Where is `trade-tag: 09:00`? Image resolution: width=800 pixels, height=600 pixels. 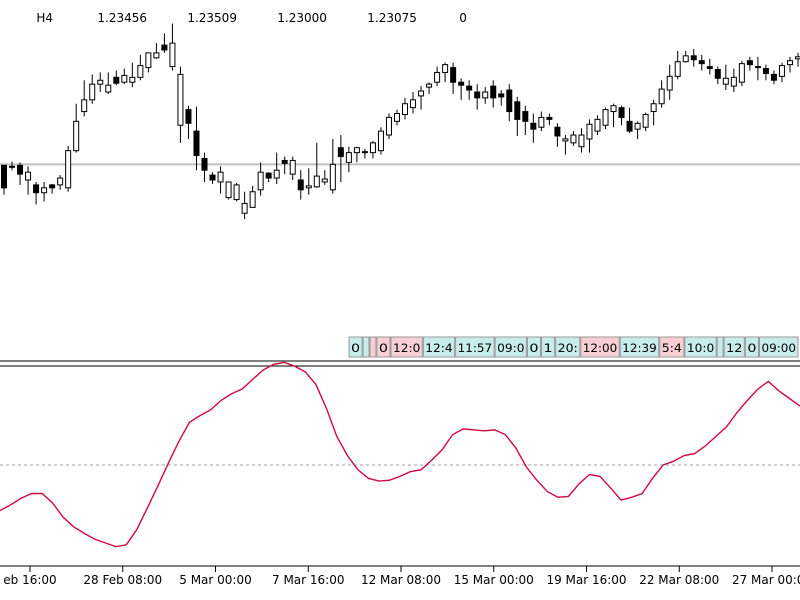
trade-tag: 09:00 is located at coordinates (778, 347).